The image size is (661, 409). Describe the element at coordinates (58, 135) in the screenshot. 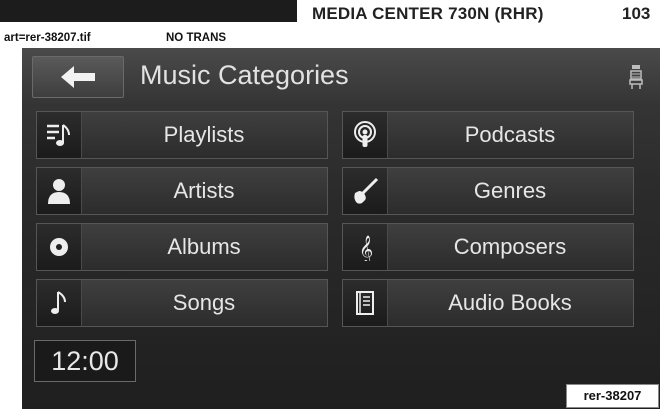

I see `playlist-icon` at that location.